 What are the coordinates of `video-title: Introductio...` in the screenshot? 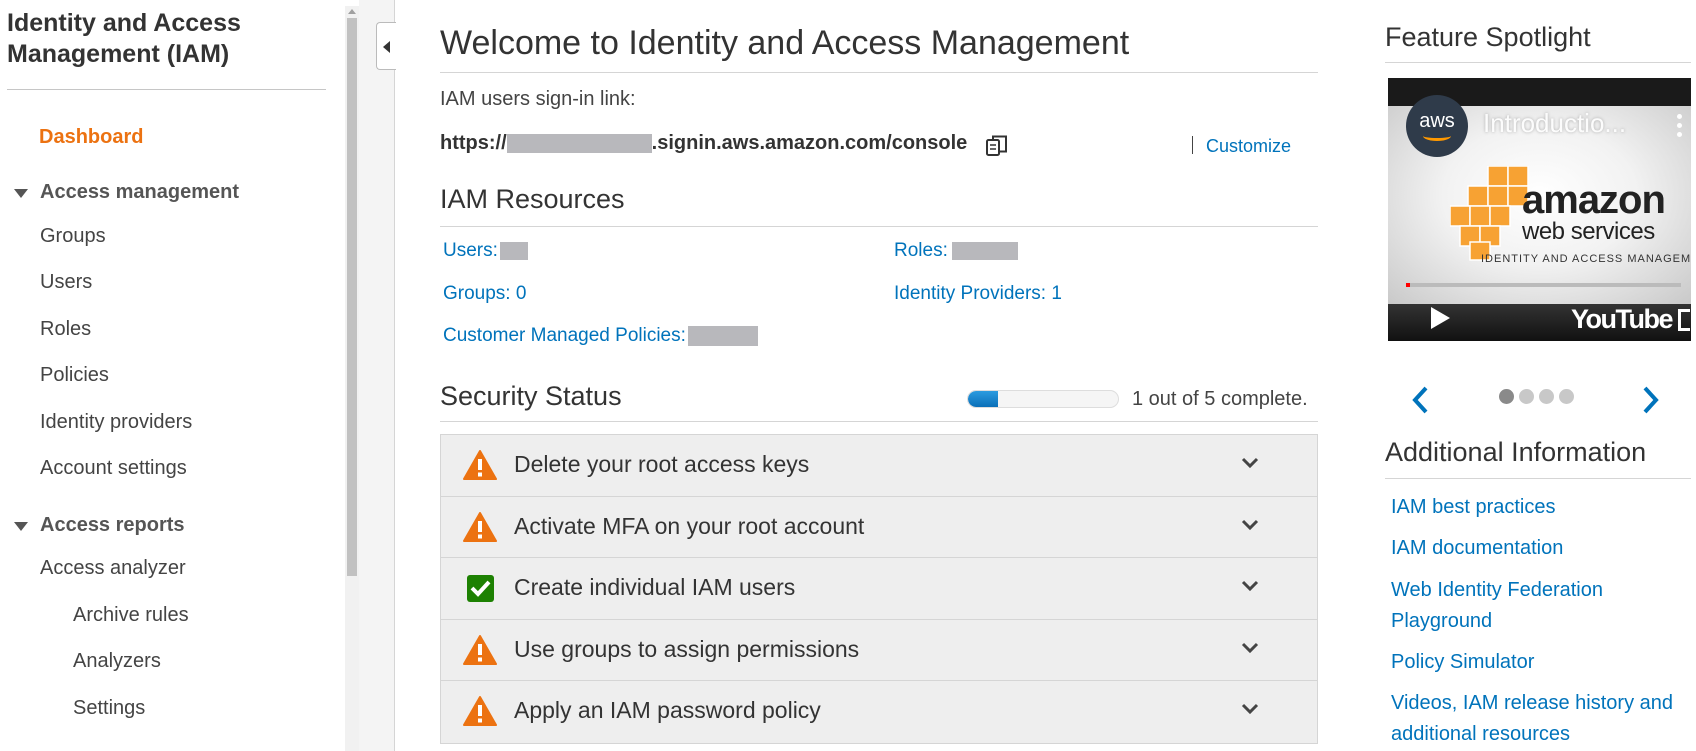 It's located at (1554, 123).